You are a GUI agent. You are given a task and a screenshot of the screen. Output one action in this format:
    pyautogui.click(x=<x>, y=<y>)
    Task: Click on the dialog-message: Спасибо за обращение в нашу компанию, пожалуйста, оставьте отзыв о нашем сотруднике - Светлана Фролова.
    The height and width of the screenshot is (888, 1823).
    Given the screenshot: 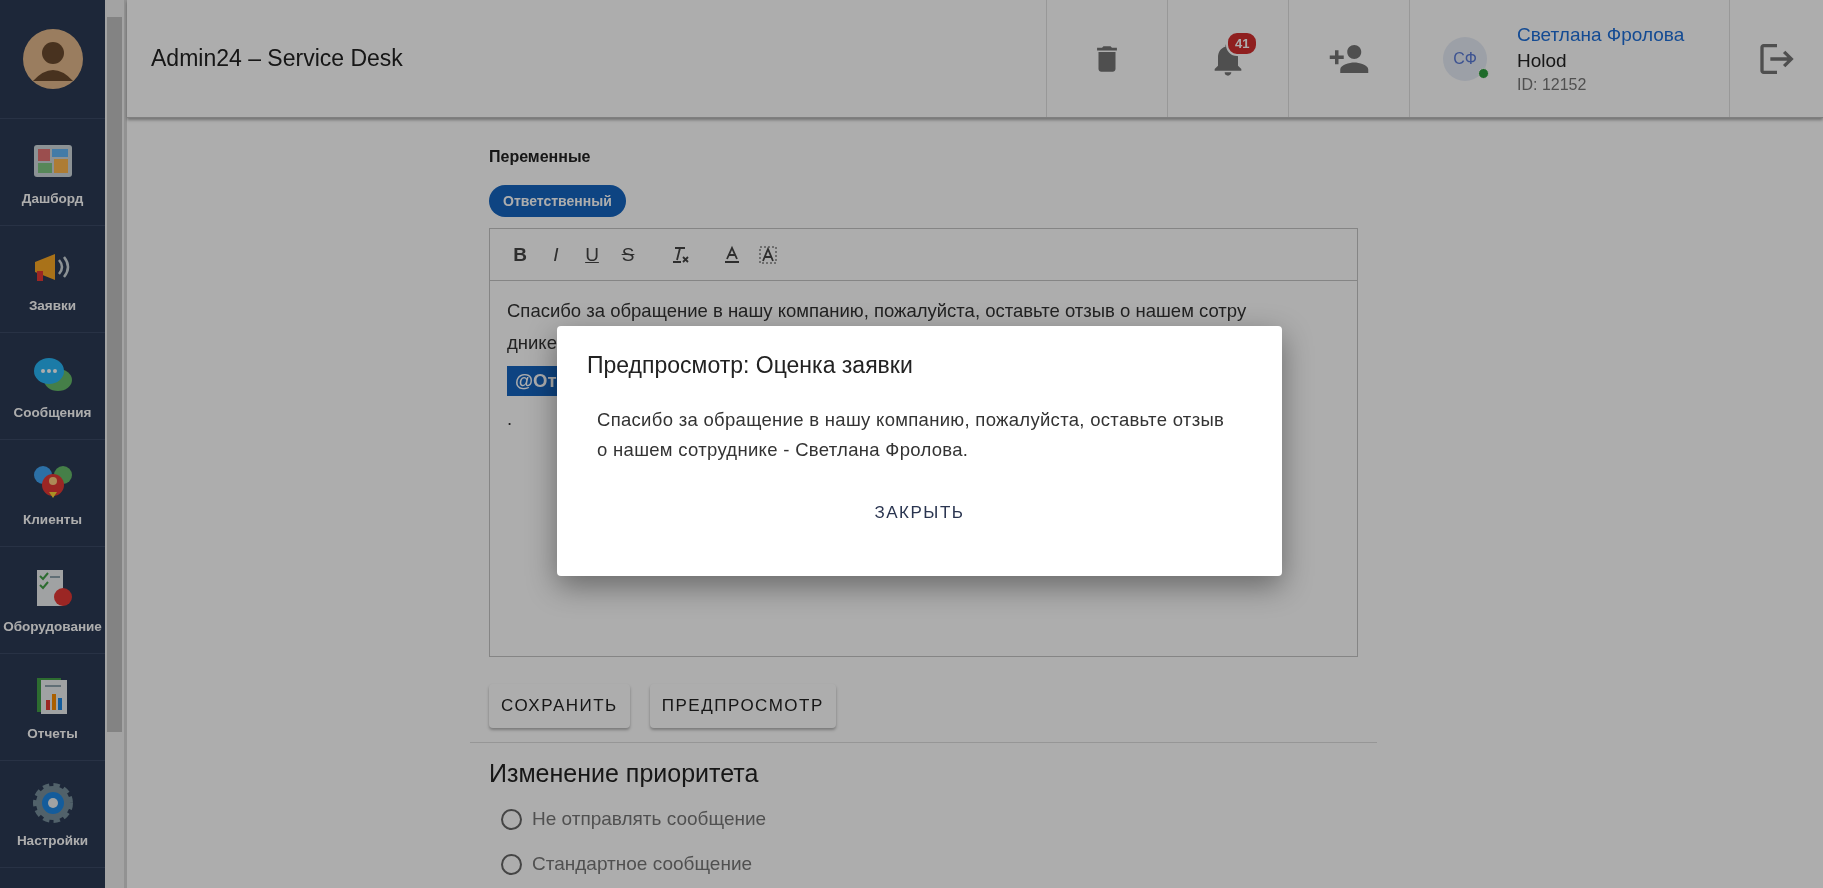 What is the action you would take?
    pyautogui.click(x=911, y=435)
    